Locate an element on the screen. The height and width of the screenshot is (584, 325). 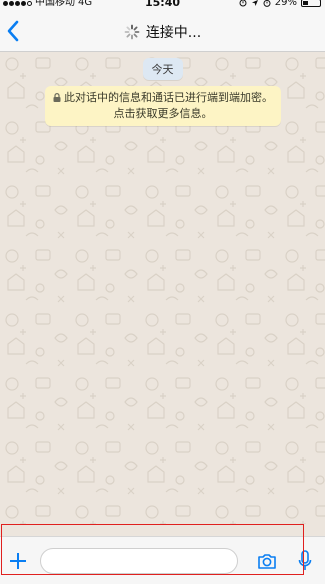
encryption-notice-text: 此对话中的信息和通话已进行端到端加密。点击获取更多信息。 is located at coordinates (168, 105).